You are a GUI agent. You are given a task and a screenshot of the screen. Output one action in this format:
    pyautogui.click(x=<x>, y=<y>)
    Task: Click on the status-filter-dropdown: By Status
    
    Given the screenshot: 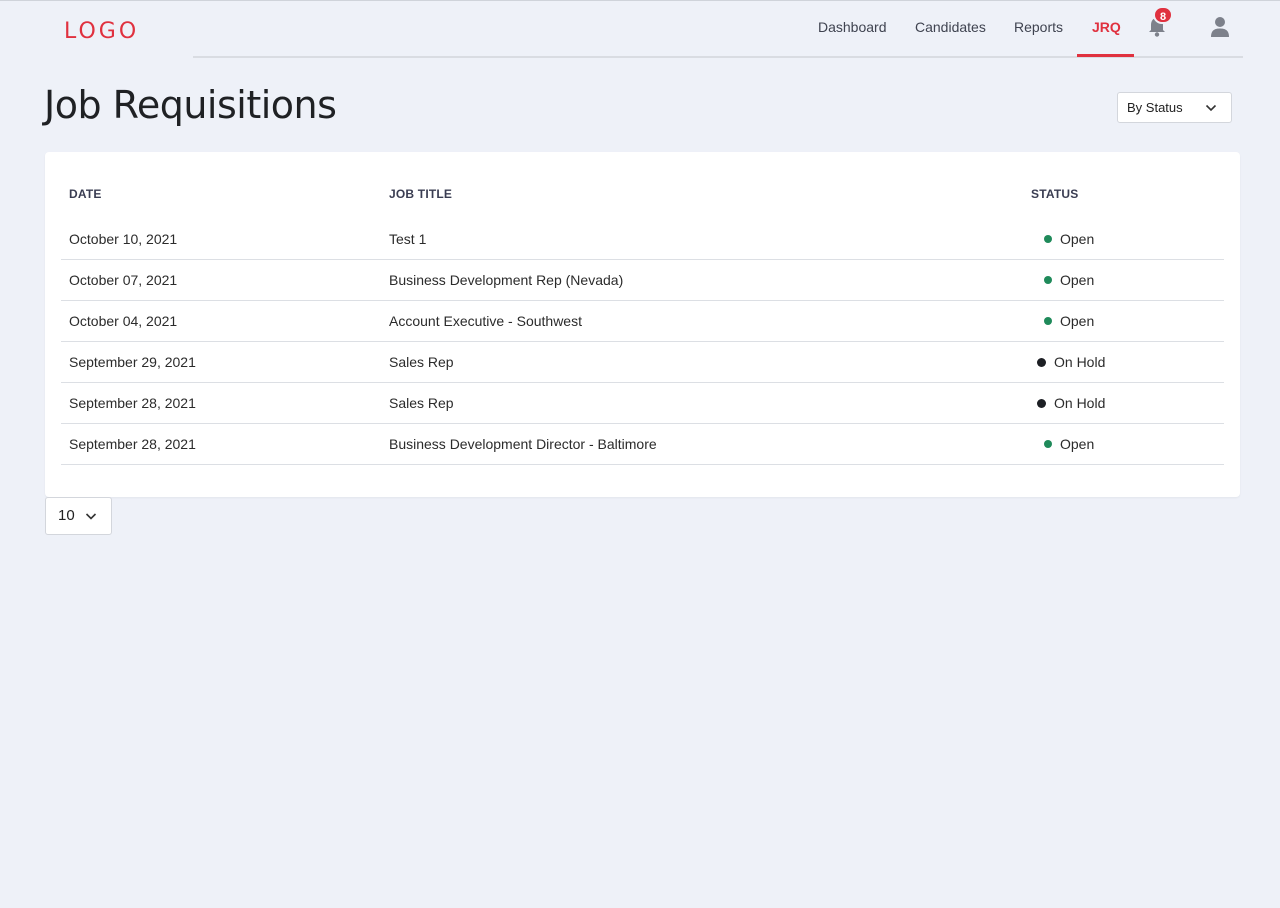 What is the action you would take?
    pyautogui.click(x=1174, y=107)
    